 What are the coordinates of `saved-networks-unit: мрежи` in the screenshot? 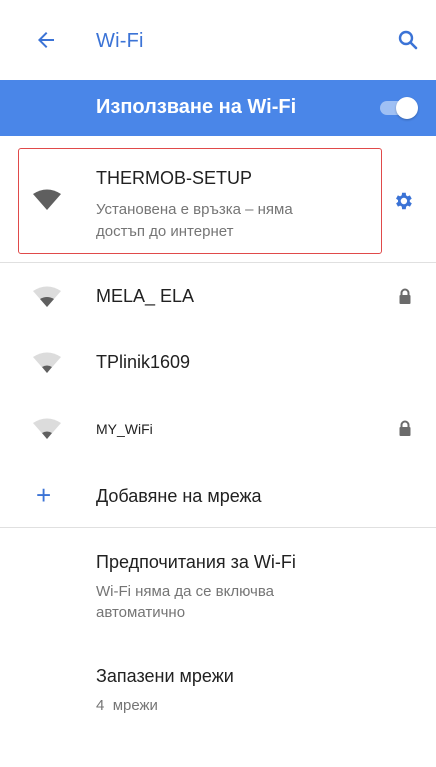 It's located at (135, 705).